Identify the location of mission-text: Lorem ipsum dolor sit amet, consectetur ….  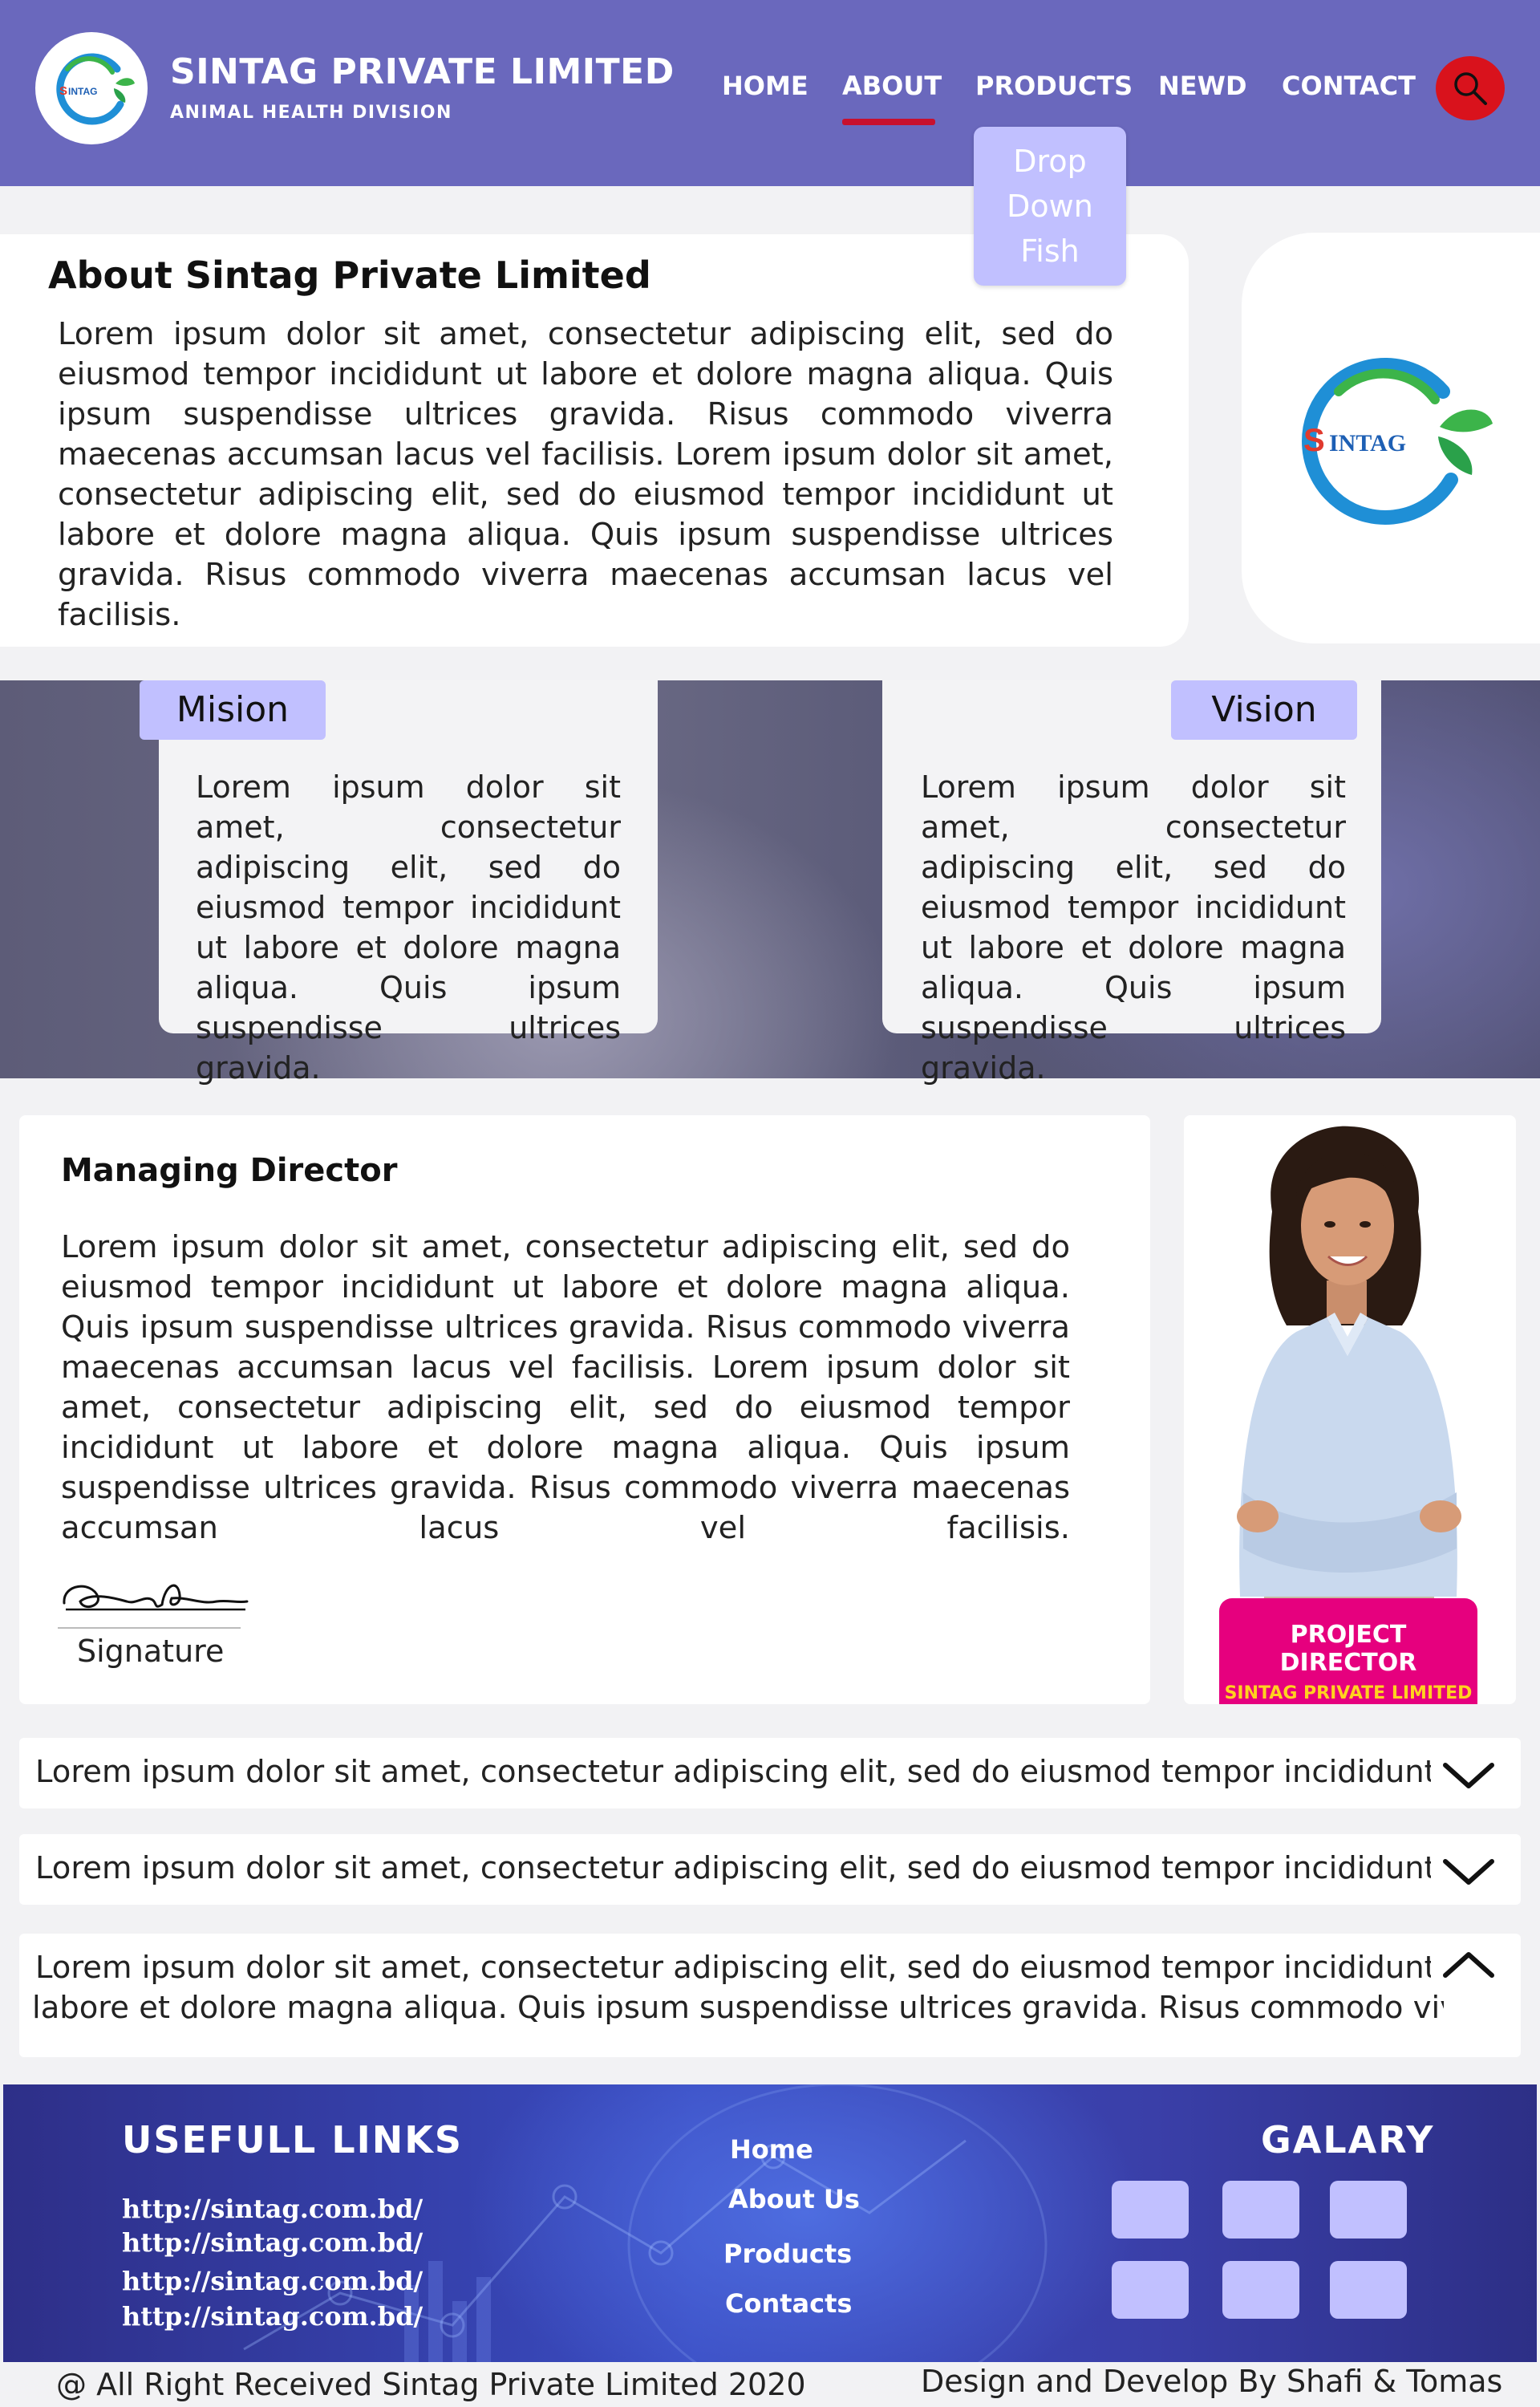
(408, 927).